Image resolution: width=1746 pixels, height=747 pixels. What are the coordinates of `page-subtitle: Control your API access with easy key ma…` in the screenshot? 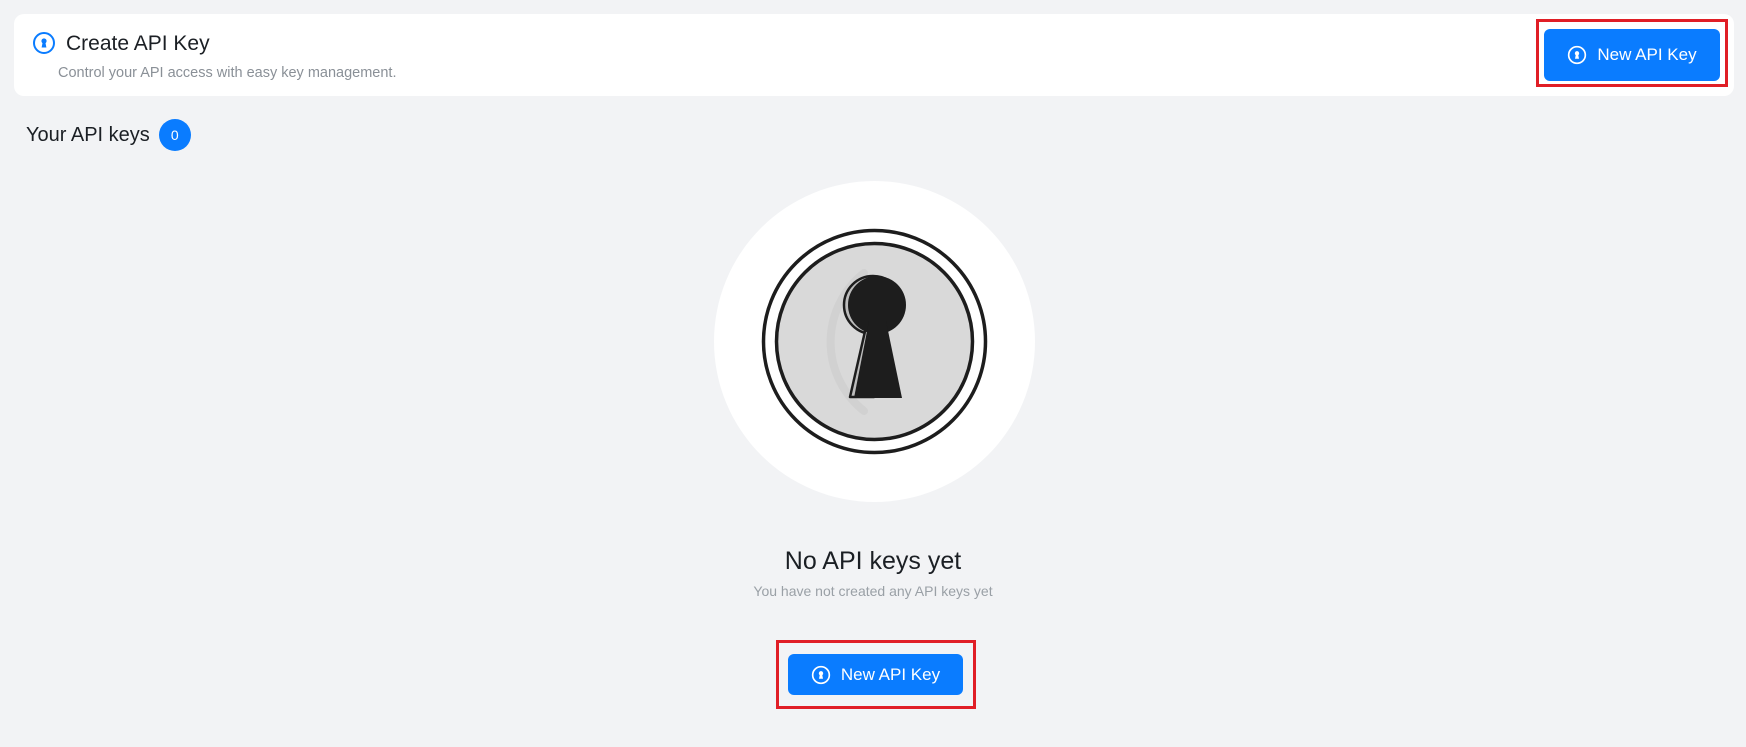 It's located at (227, 73).